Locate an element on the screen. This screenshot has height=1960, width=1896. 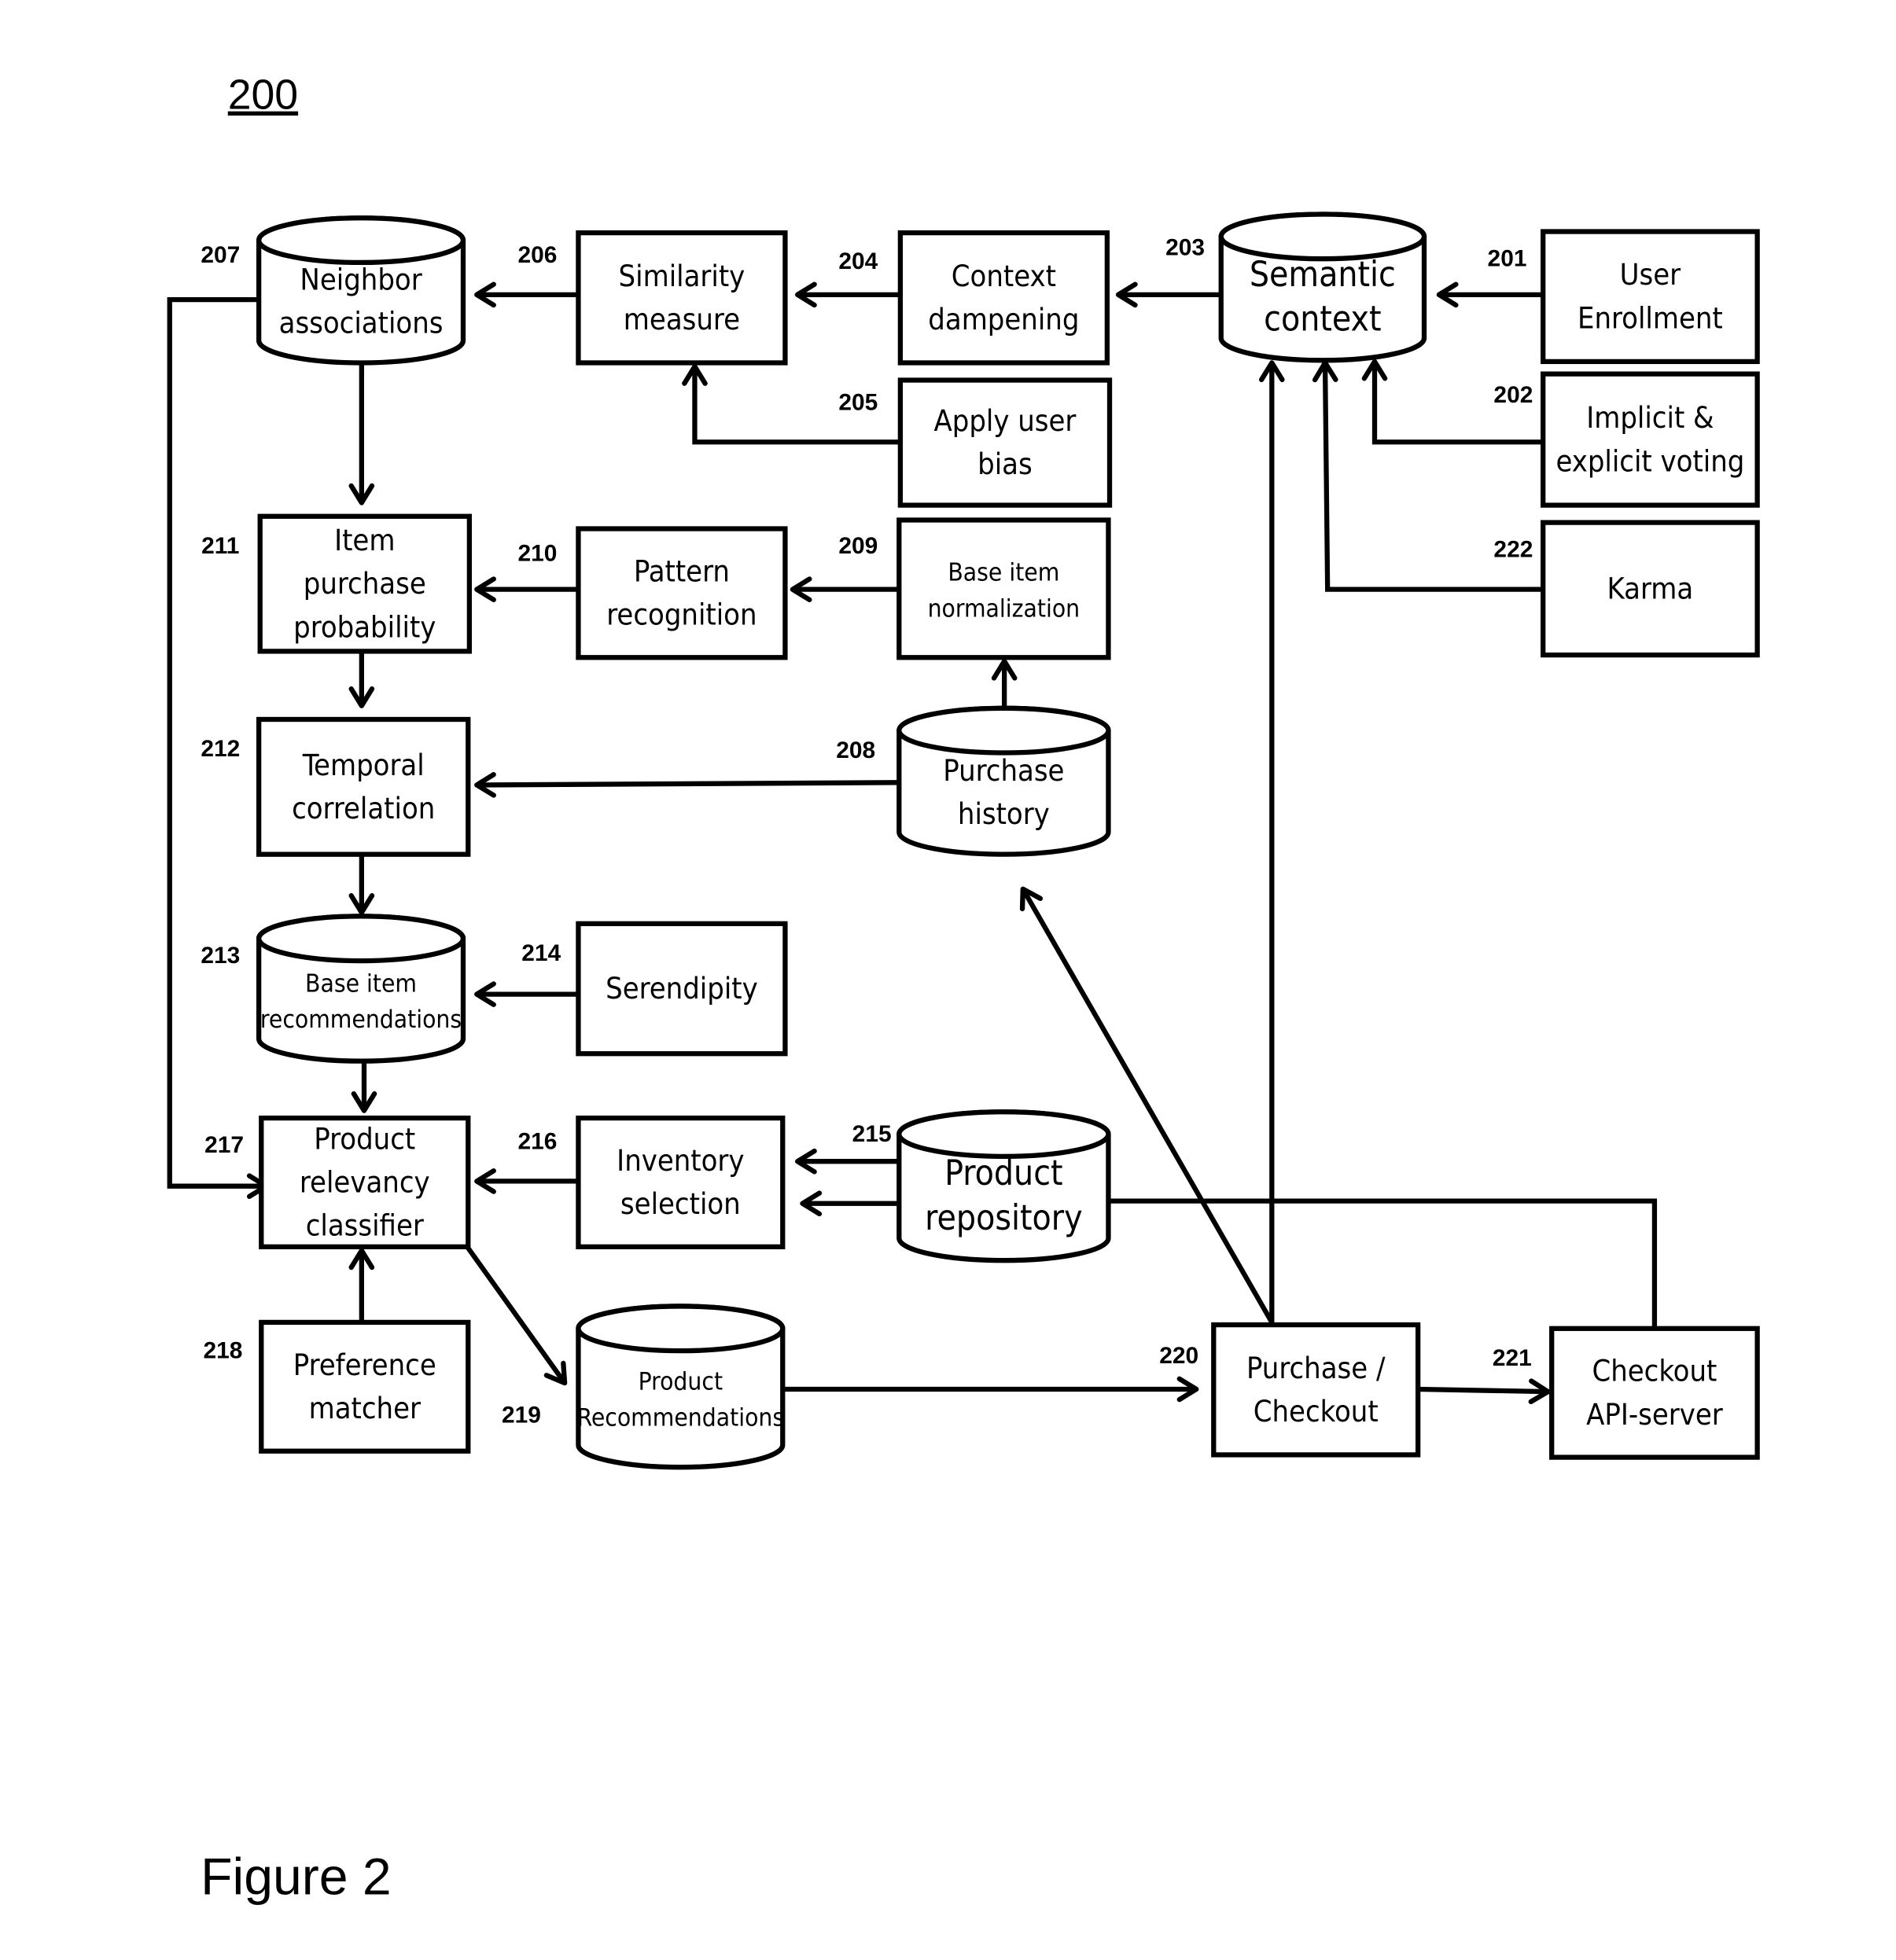
node-label-line: probability is located at coordinates (364, 626).